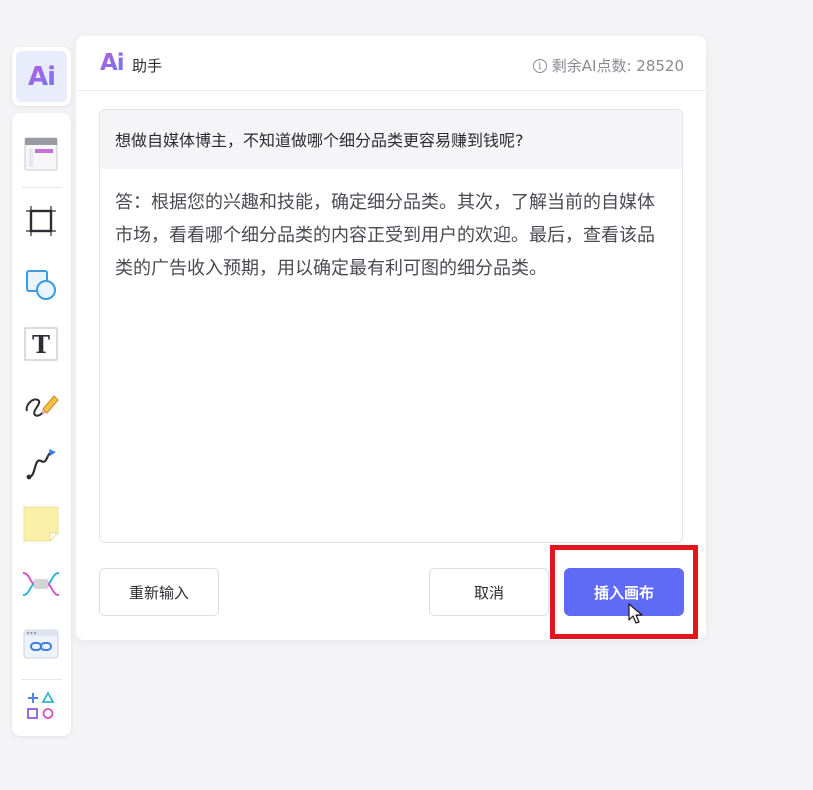 This screenshot has height=790, width=813. What do you see at coordinates (41, 584) in the screenshot?
I see `mindmap-icon` at bounding box center [41, 584].